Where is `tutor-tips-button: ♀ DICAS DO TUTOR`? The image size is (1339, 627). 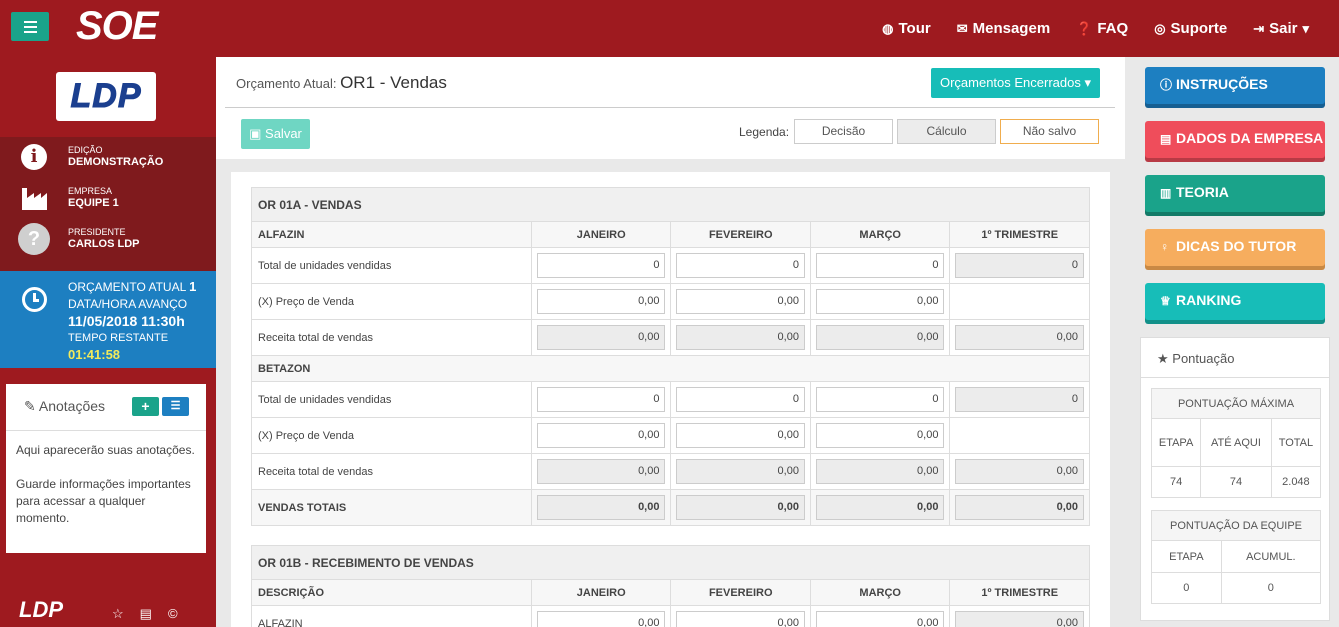
tutor-tips-button: ♀ DICAS DO TUTOR is located at coordinates (1235, 247).